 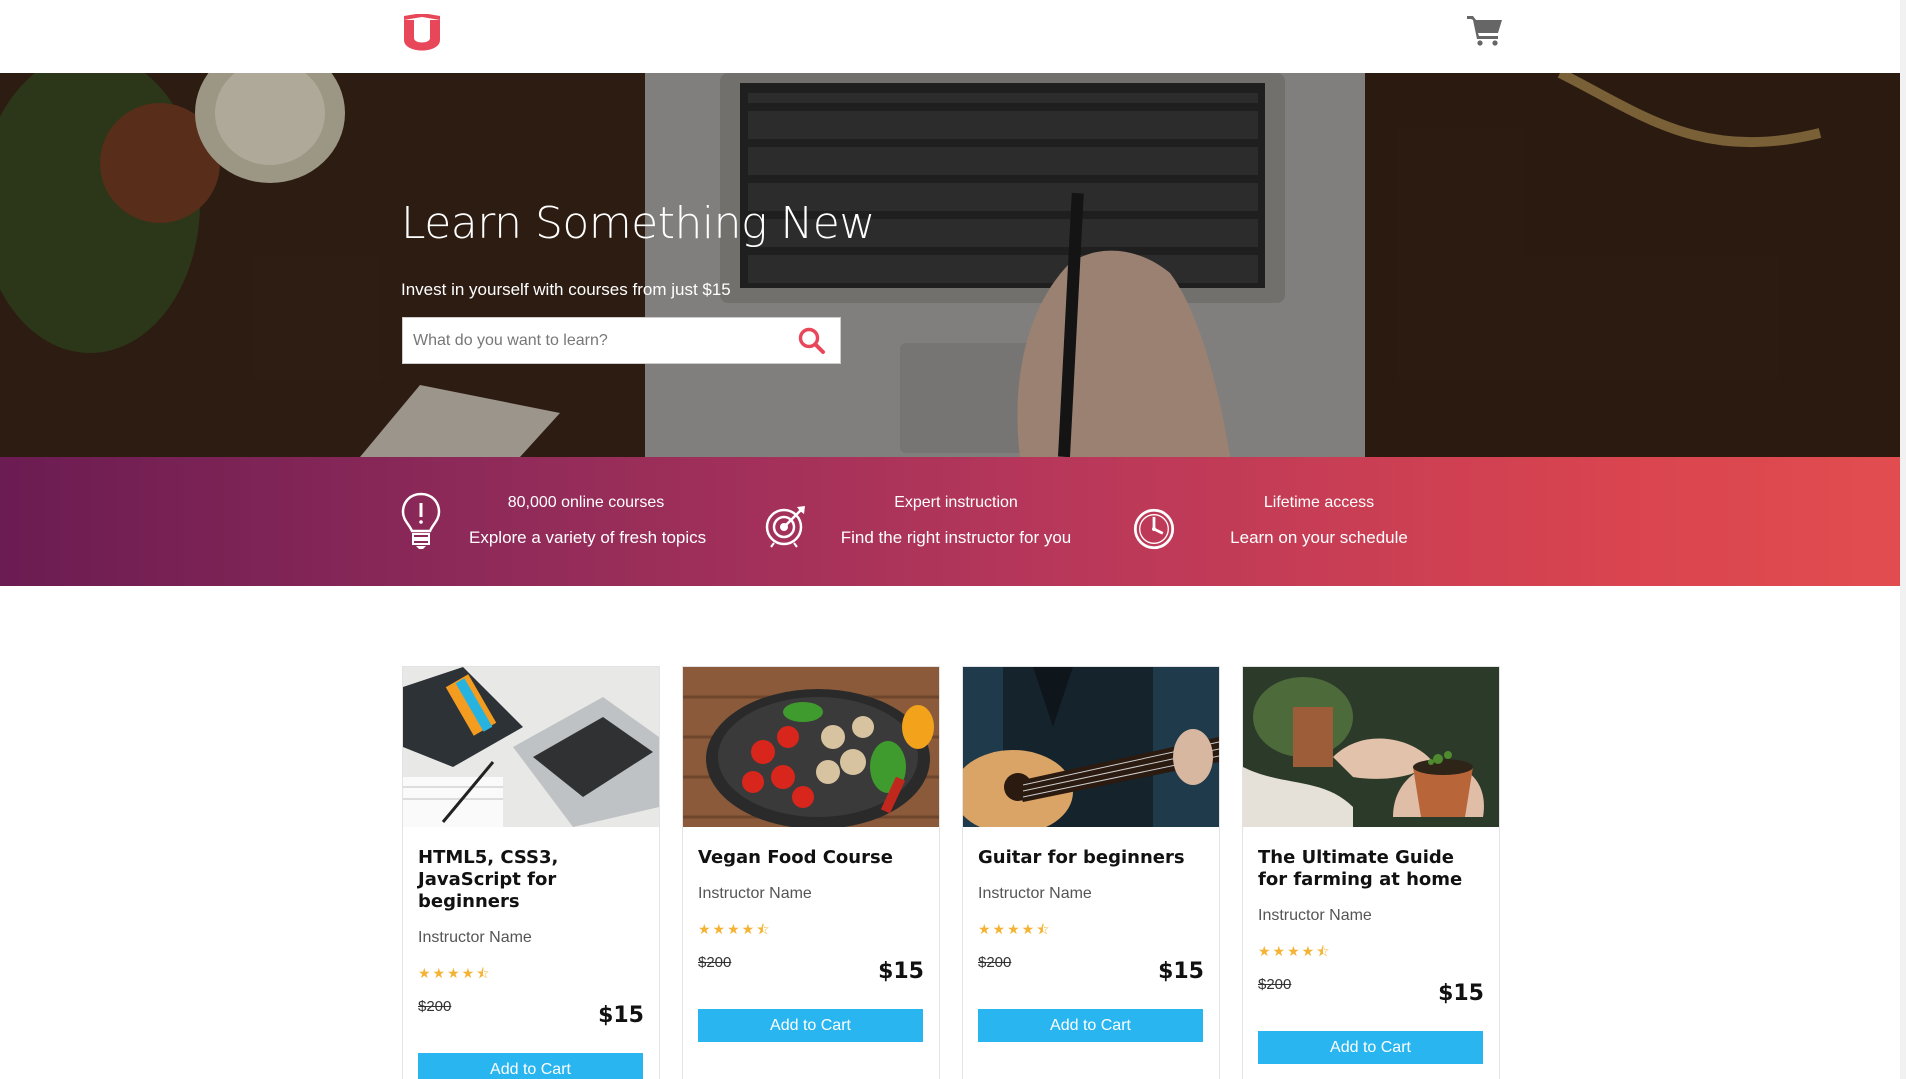 What do you see at coordinates (586, 502) in the screenshot?
I see `feature-title: 80,000 online courses` at bounding box center [586, 502].